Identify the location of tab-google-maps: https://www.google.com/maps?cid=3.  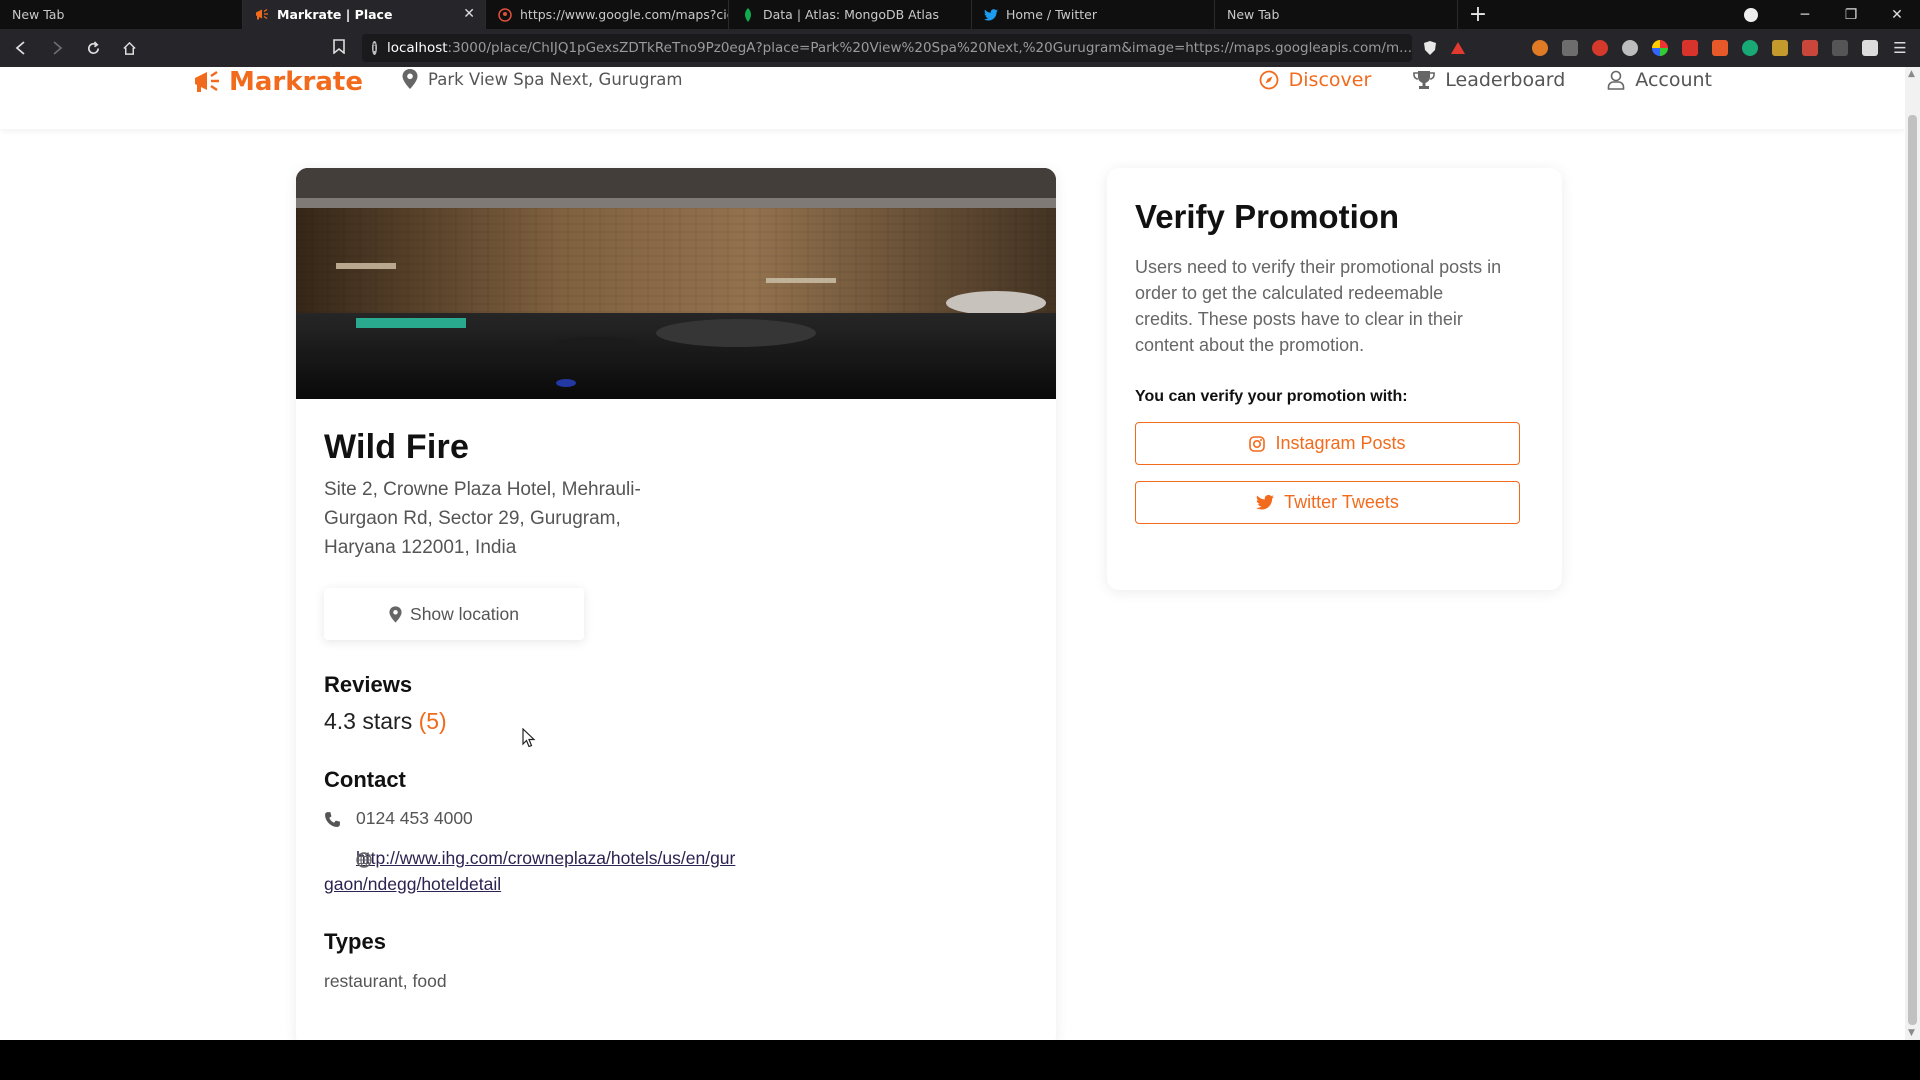
(607, 14).